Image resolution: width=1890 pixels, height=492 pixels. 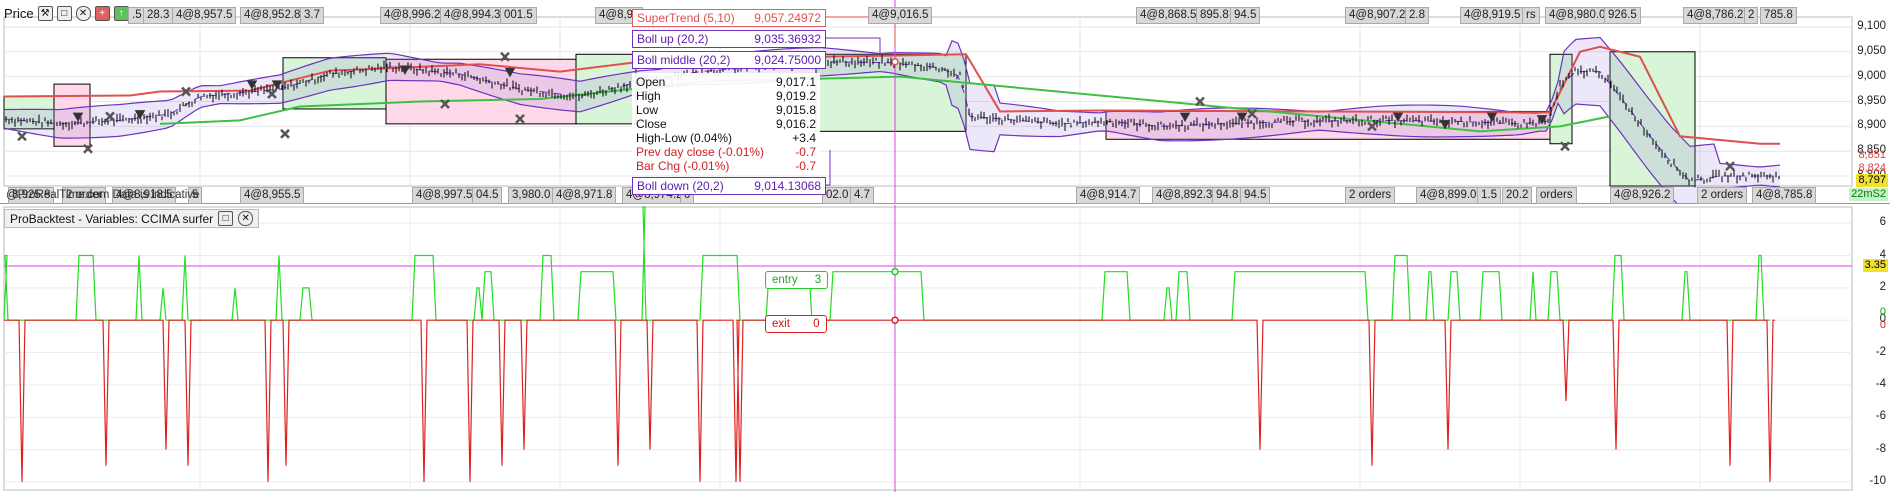 What do you see at coordinates (1880, 383) in the screenshot?
I see `variables-y-tick: -4` at bounding box center [1880, 383].